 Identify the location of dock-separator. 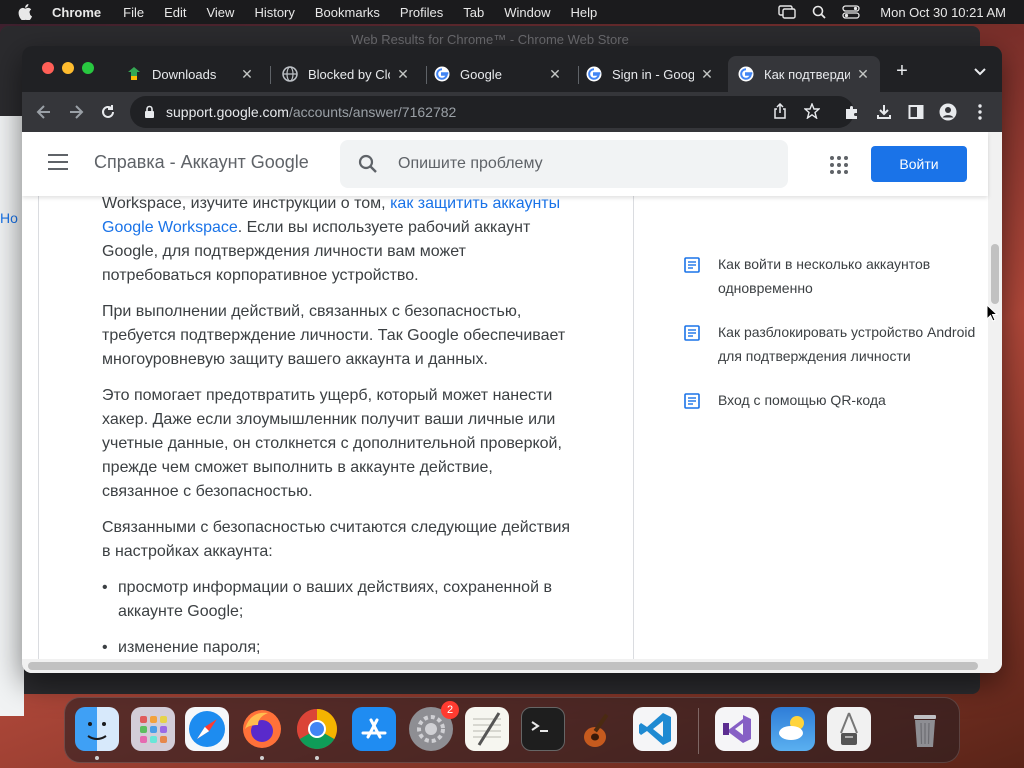
(698, 731).